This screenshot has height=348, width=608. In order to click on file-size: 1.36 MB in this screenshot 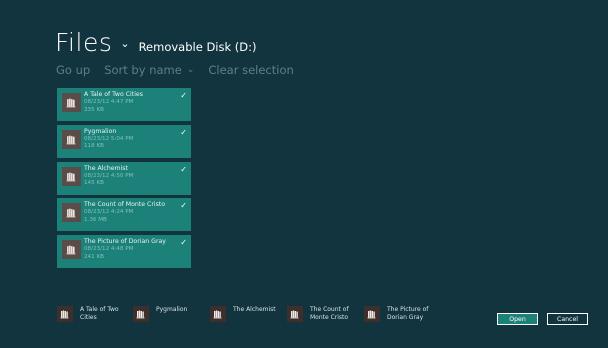, I will do `click(95, 219)`.